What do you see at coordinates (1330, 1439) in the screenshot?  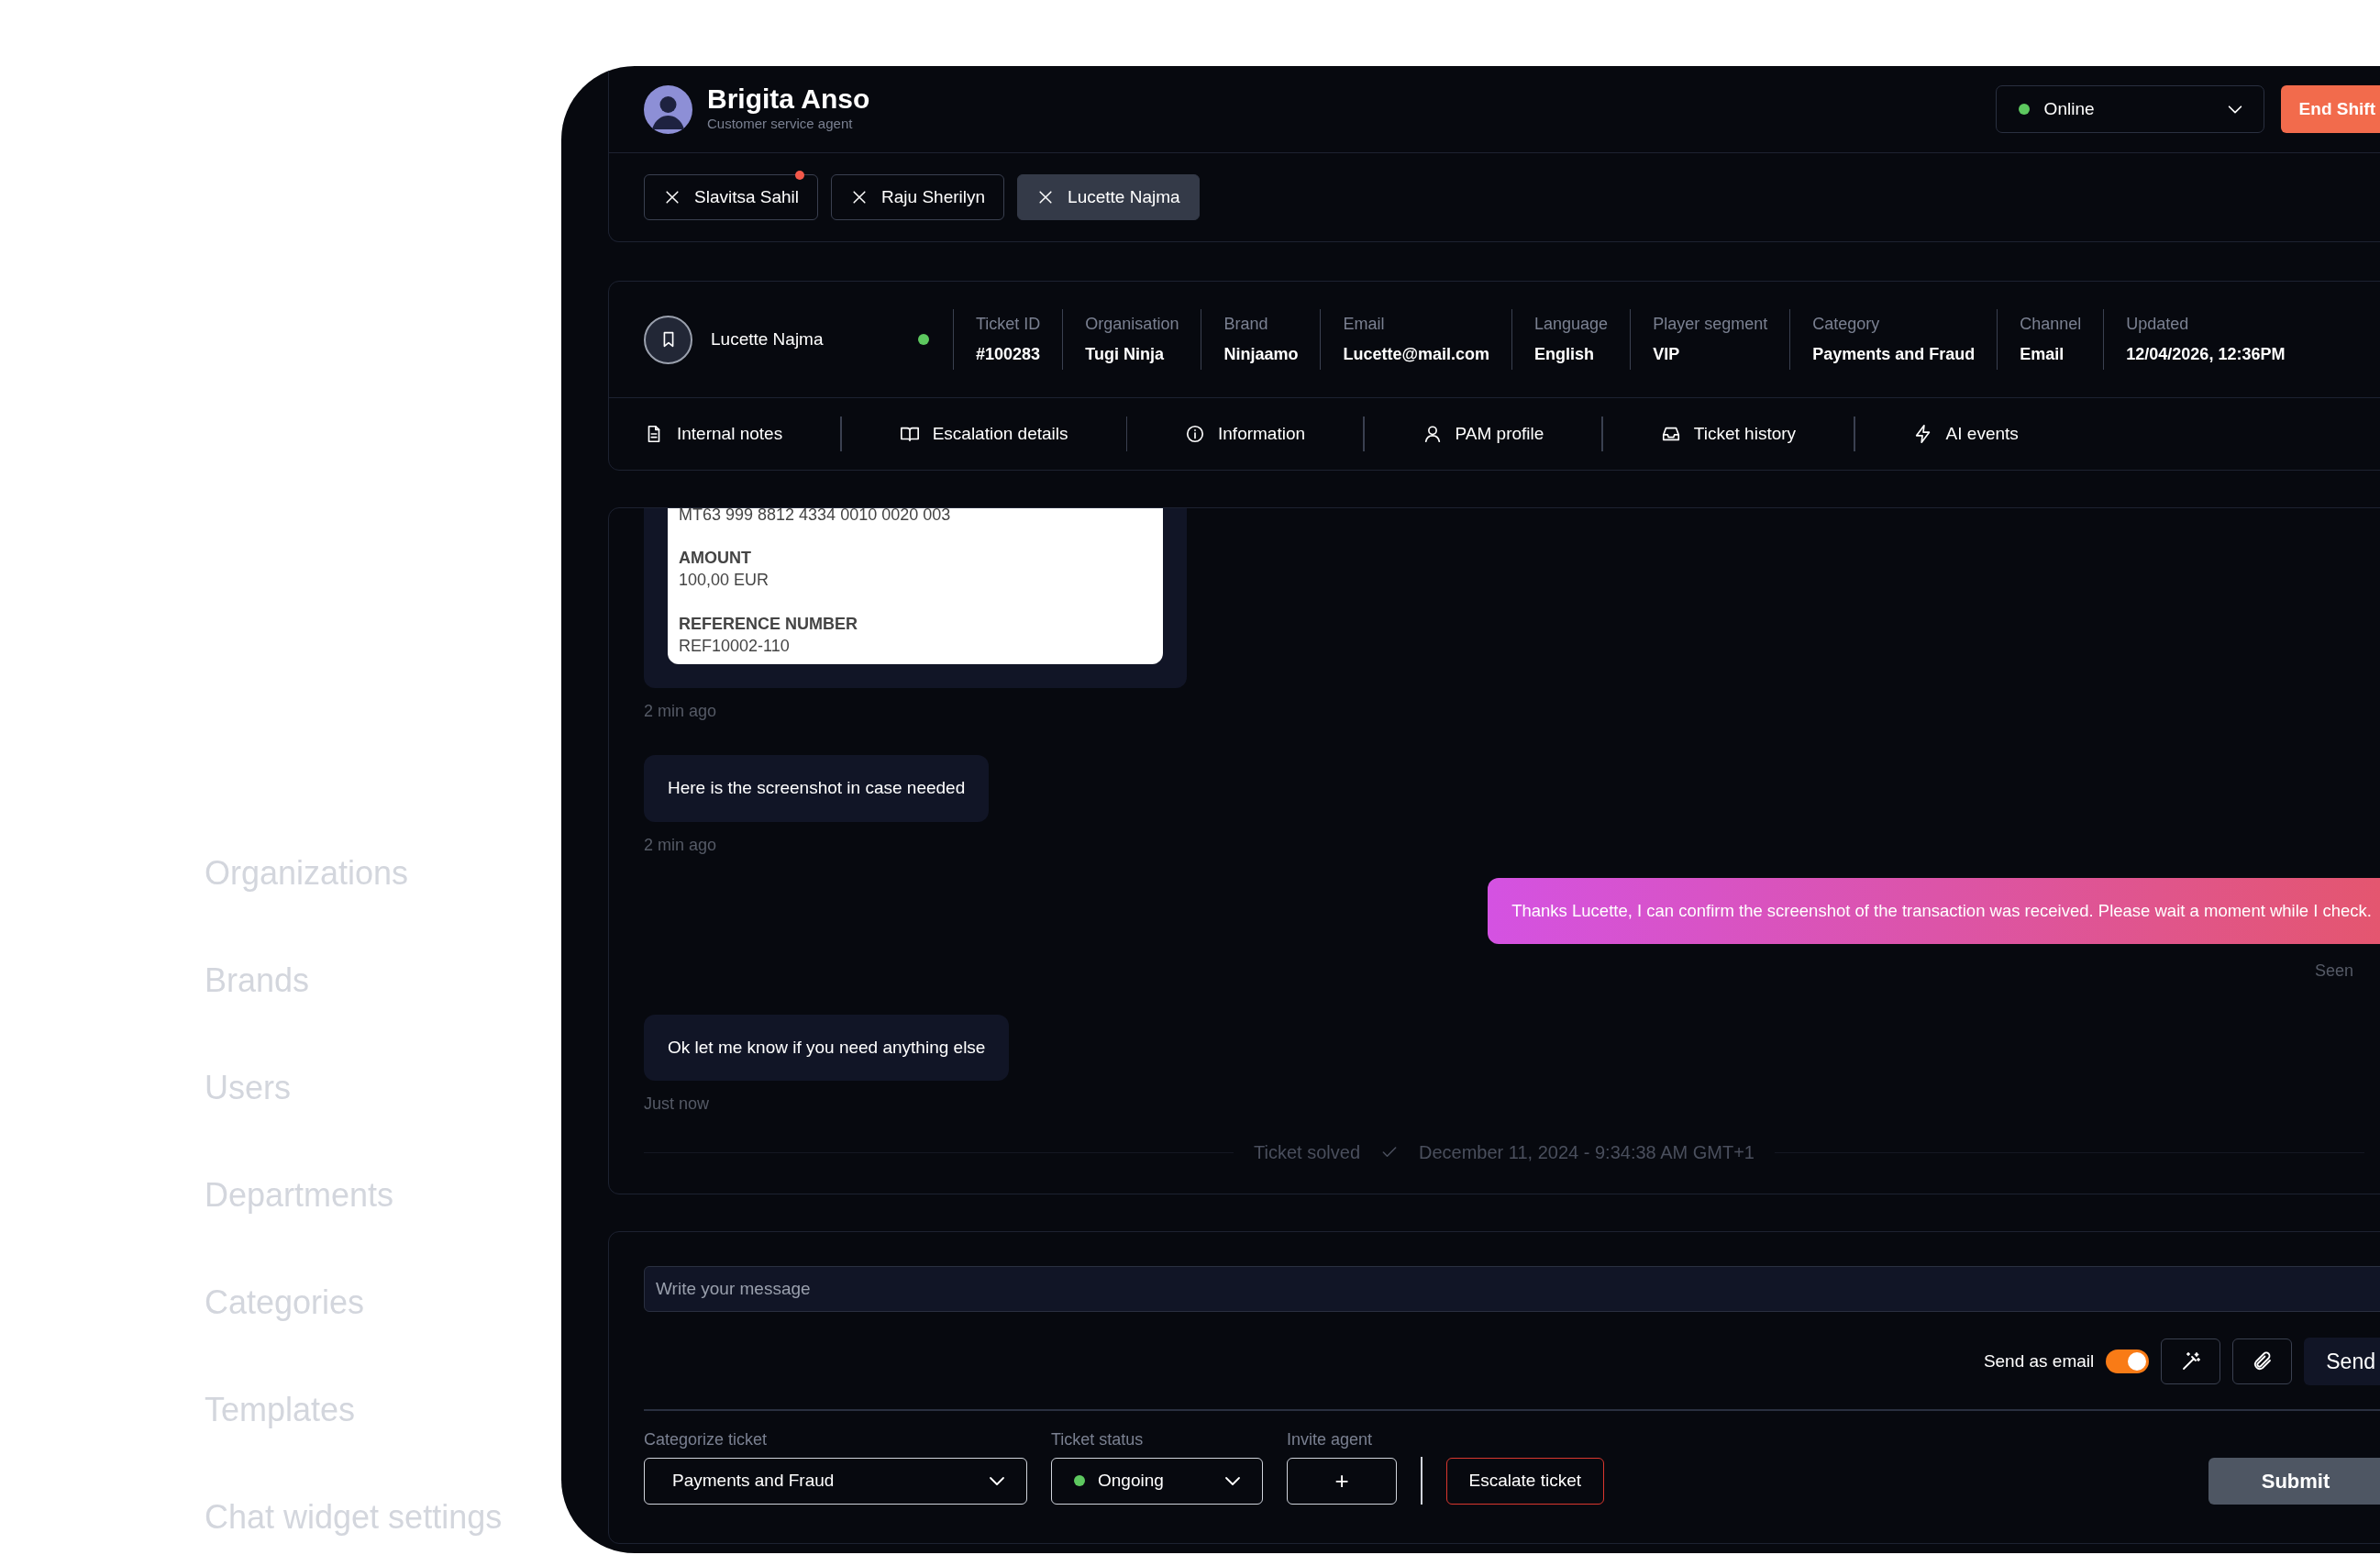 I see `field-label: Invite agent` at bounding box center [1330, 1439].